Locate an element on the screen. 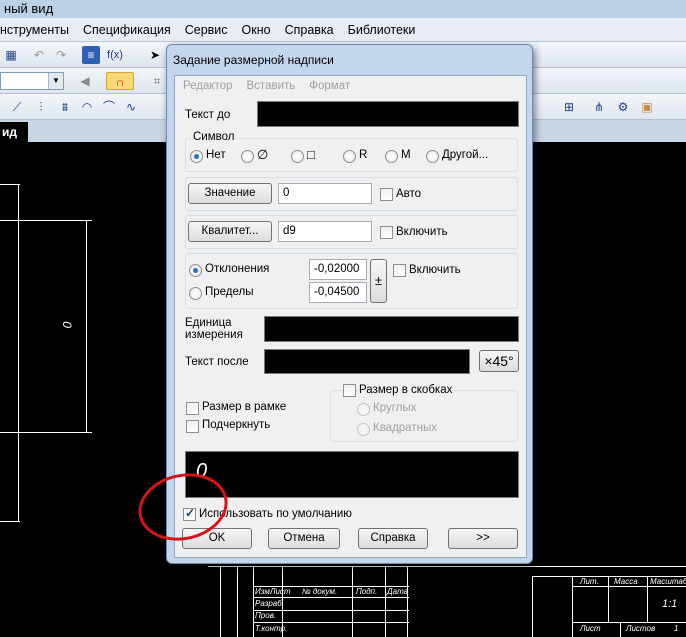 The image size is (686, 637). underline-checkbox is located at coordinates (192, 426).